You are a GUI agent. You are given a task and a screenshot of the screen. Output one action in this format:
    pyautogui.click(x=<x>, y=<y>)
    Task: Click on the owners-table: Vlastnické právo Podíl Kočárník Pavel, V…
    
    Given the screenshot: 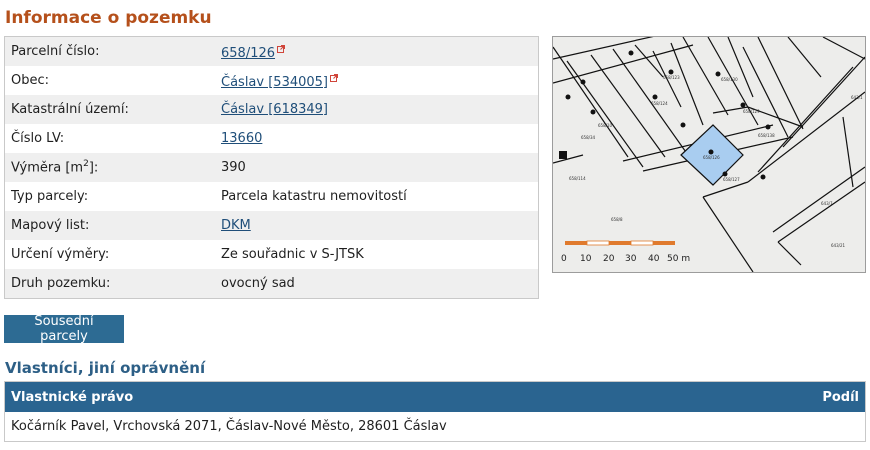 What is the action you would take?
    pyautogui.click(x=435, y=411)
    